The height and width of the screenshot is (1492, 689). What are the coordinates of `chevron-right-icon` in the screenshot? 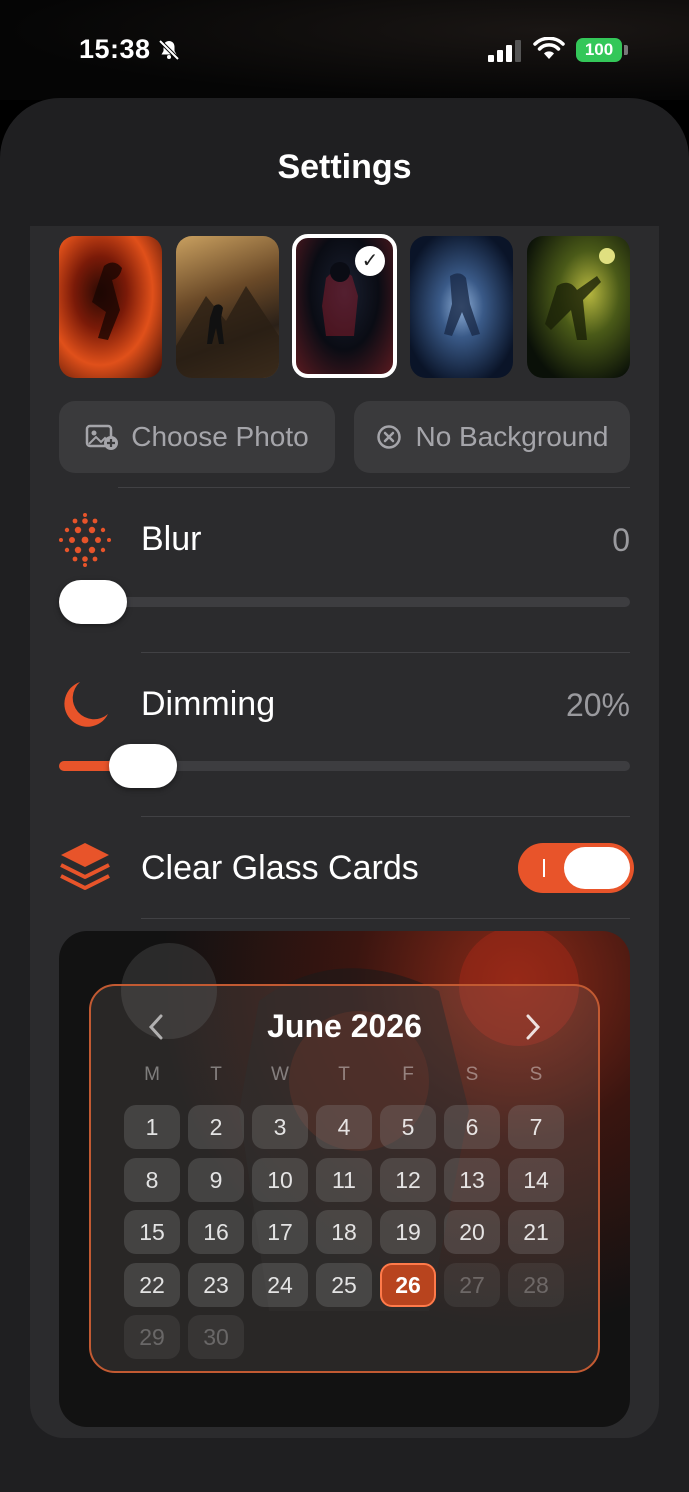 It's located at (533, 1027).